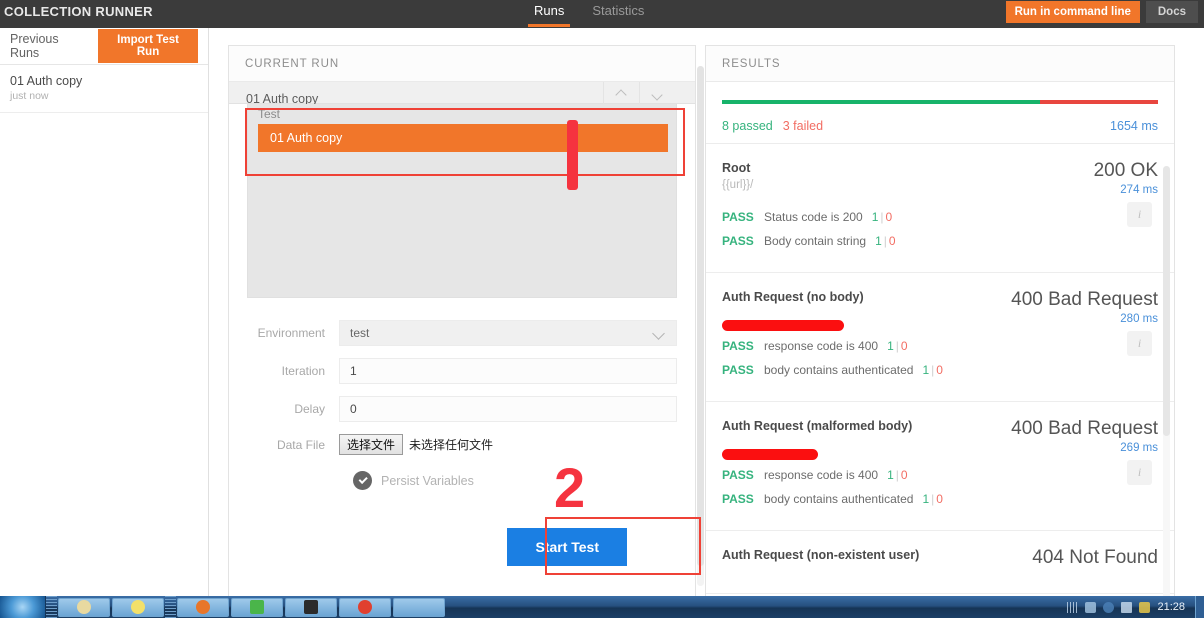 This screenshot has height=618, width=1204. Describe the element at coordinates (1166, 301) in the screenshot. I see `results-scrollbar-thumb` at that location.